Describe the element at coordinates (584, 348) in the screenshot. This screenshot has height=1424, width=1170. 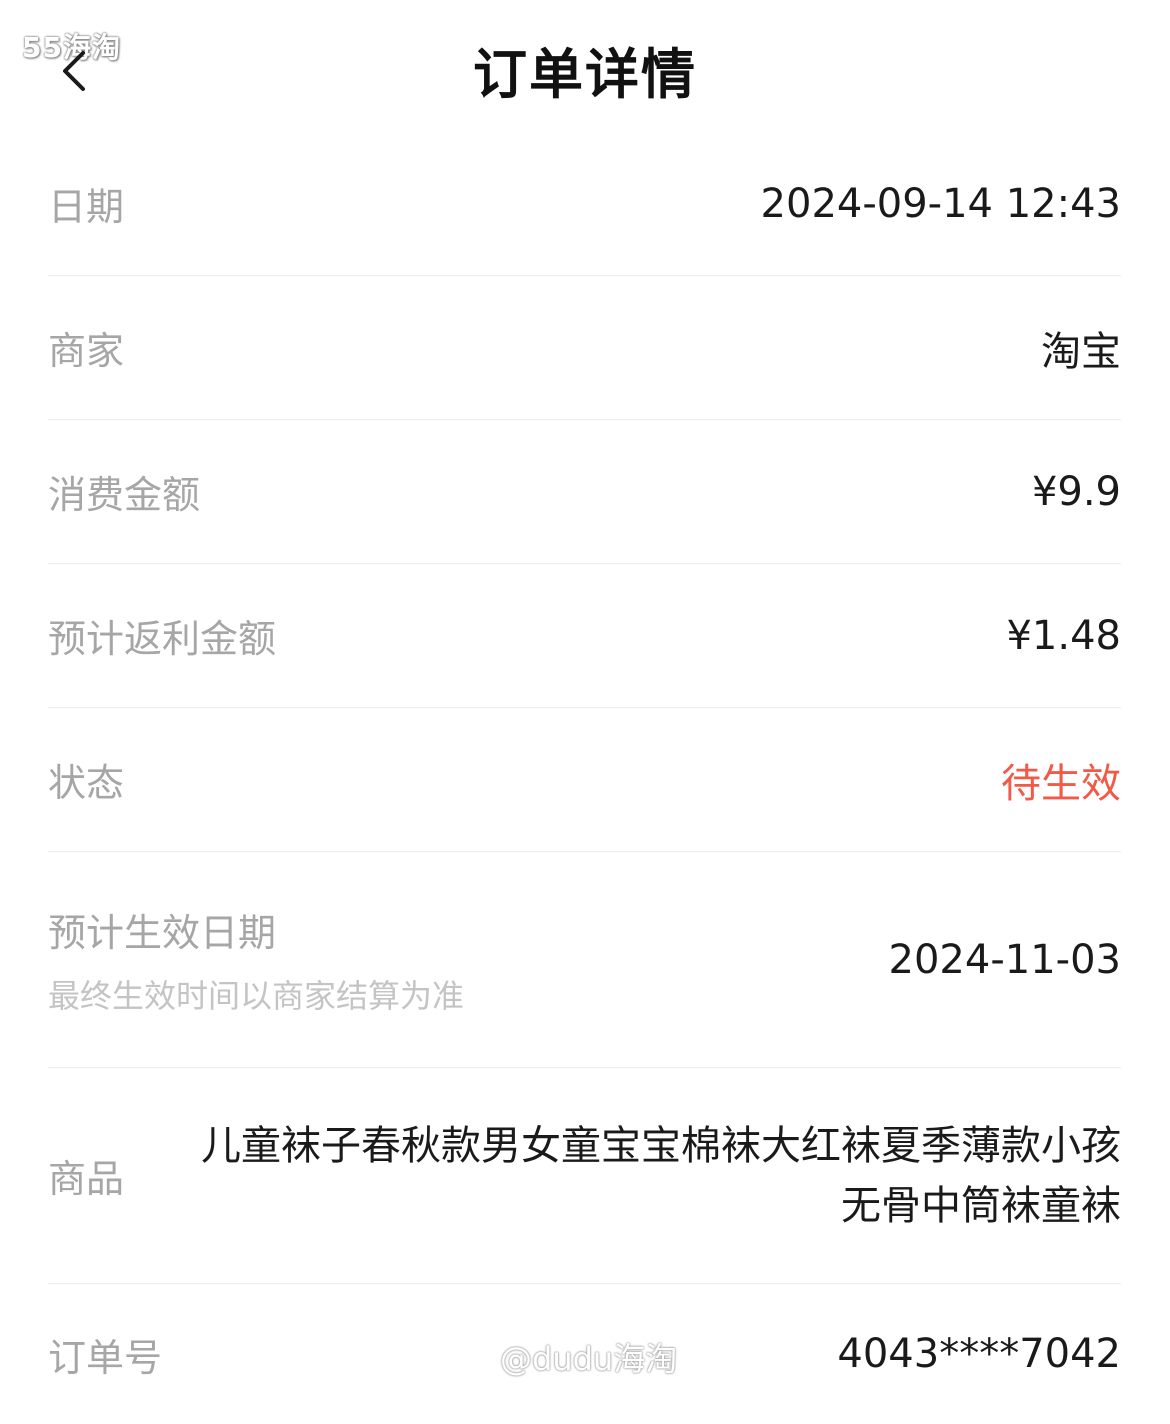
I see `merchant-row: 商家 淘宝` at that location.